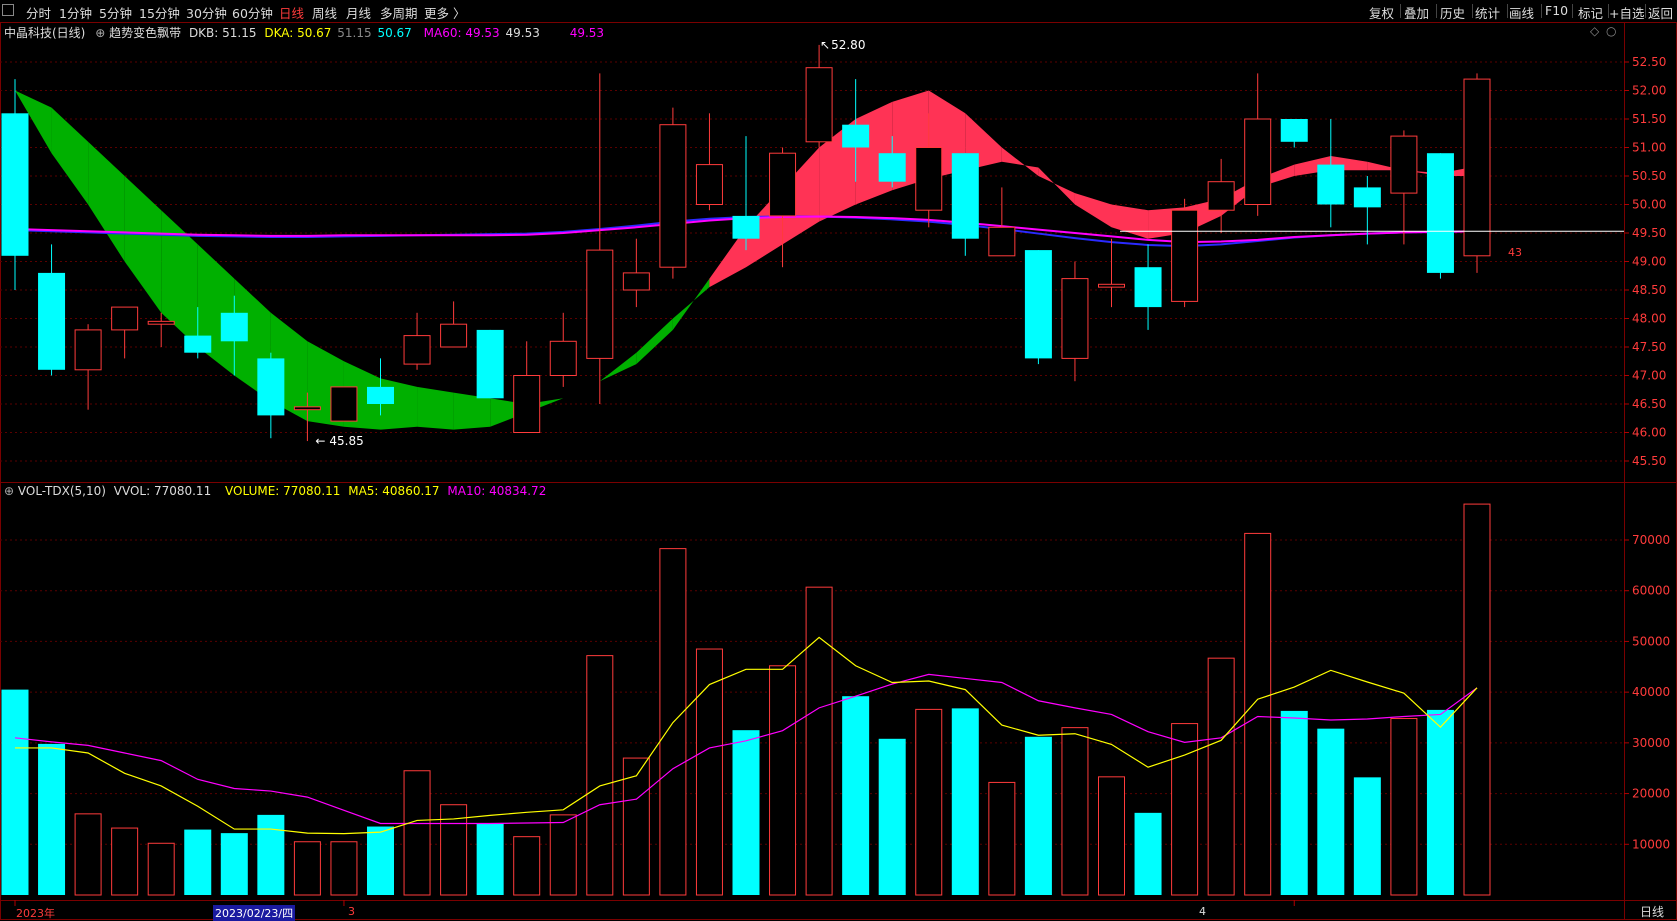 The height and width of the screenshot is (921, 1677). I want to click on btn-draw: 画线, so click(1521, 12).